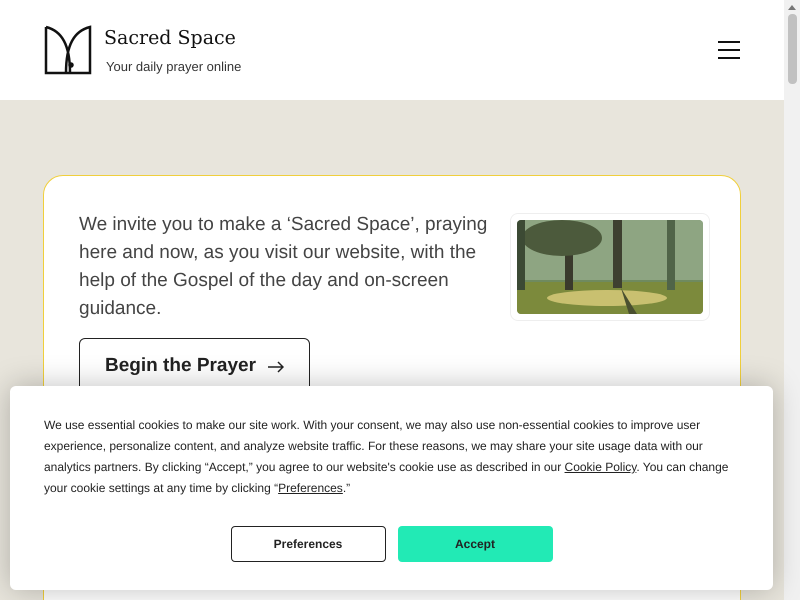 The height and width of the screenshot is (600, 800). Describe the element at coordinates (310, 488) in the screenshot. I see `preferences-link: Preferences` at that location.